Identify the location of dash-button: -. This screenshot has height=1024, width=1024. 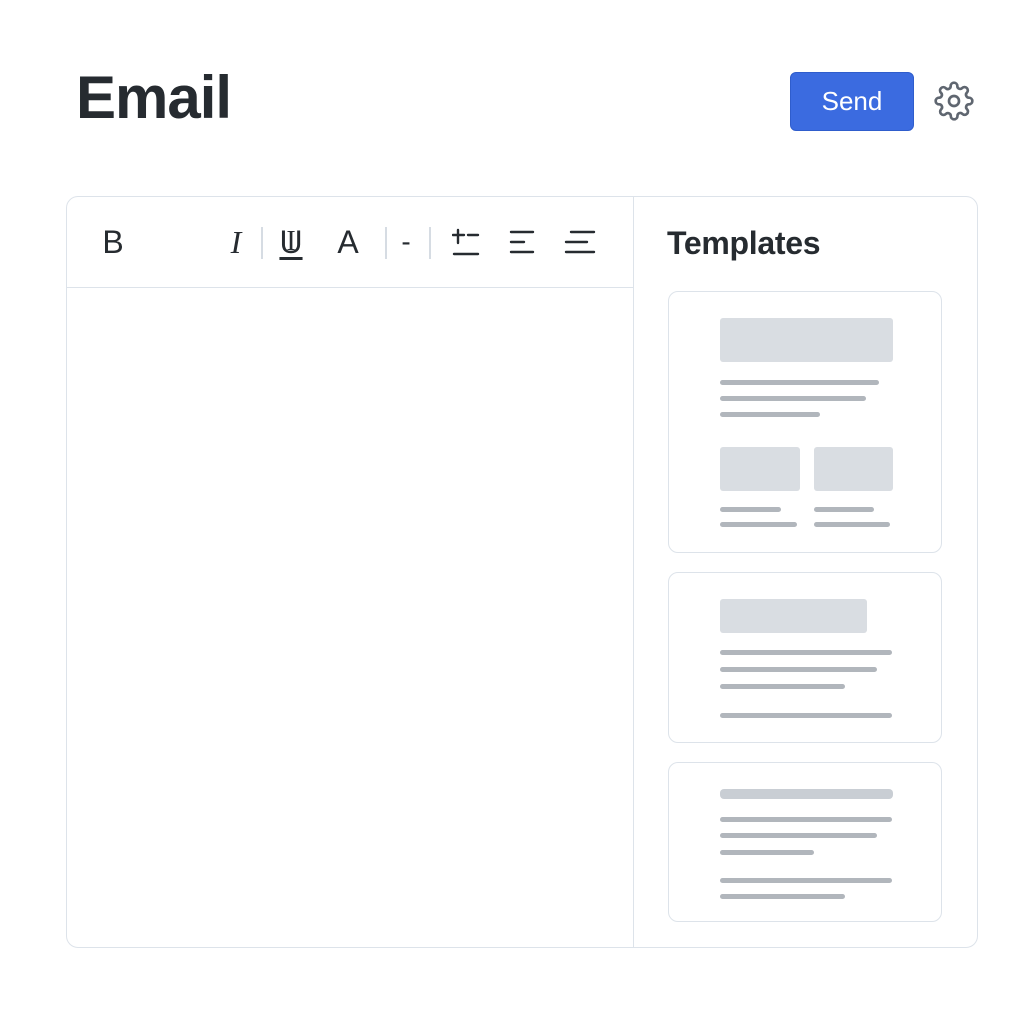
(406, 242).